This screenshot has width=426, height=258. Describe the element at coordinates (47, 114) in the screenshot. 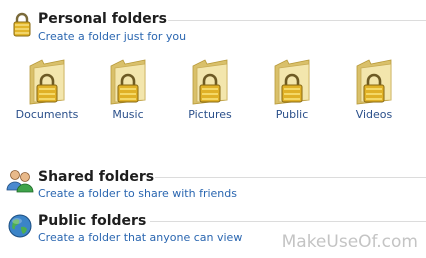

I see `folder-label: Documents` at that location.